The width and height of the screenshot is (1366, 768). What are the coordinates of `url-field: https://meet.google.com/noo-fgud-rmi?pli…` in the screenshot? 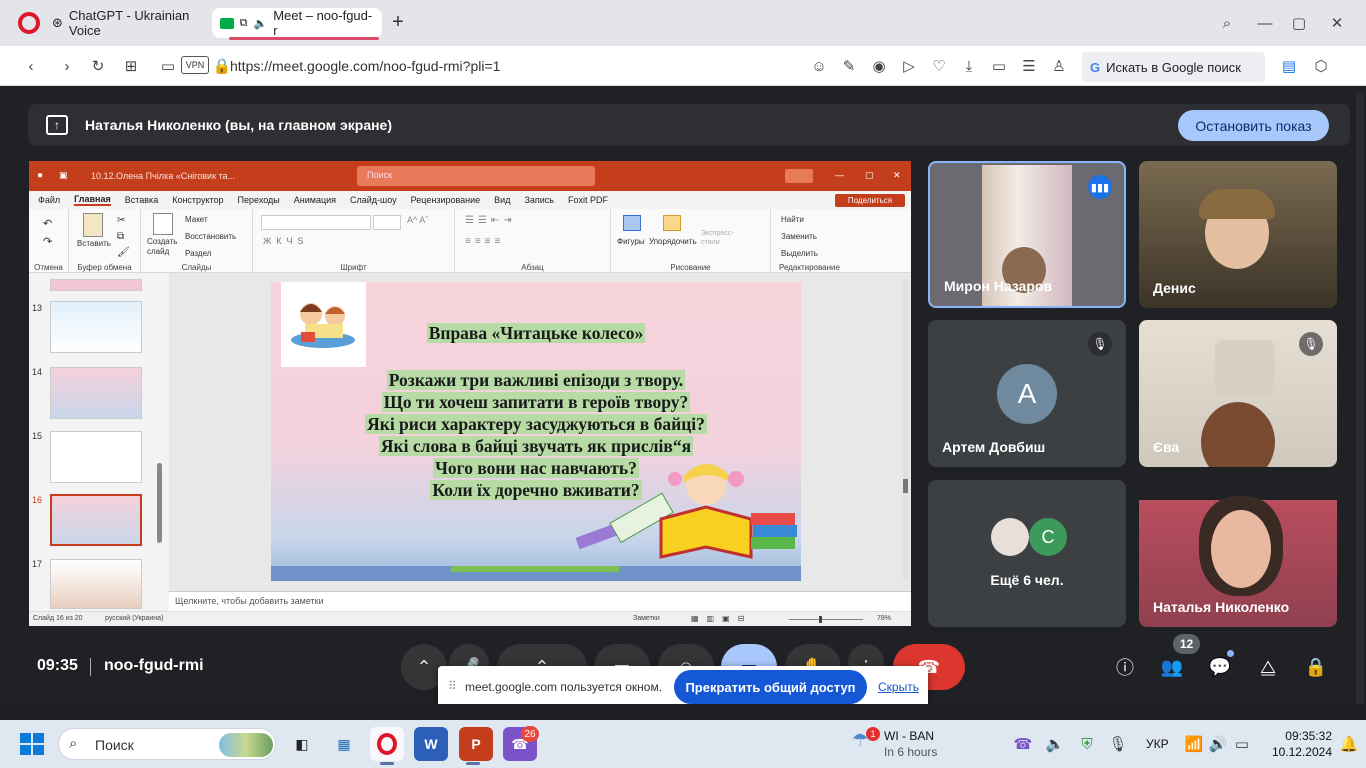 It's located at (420, 66).